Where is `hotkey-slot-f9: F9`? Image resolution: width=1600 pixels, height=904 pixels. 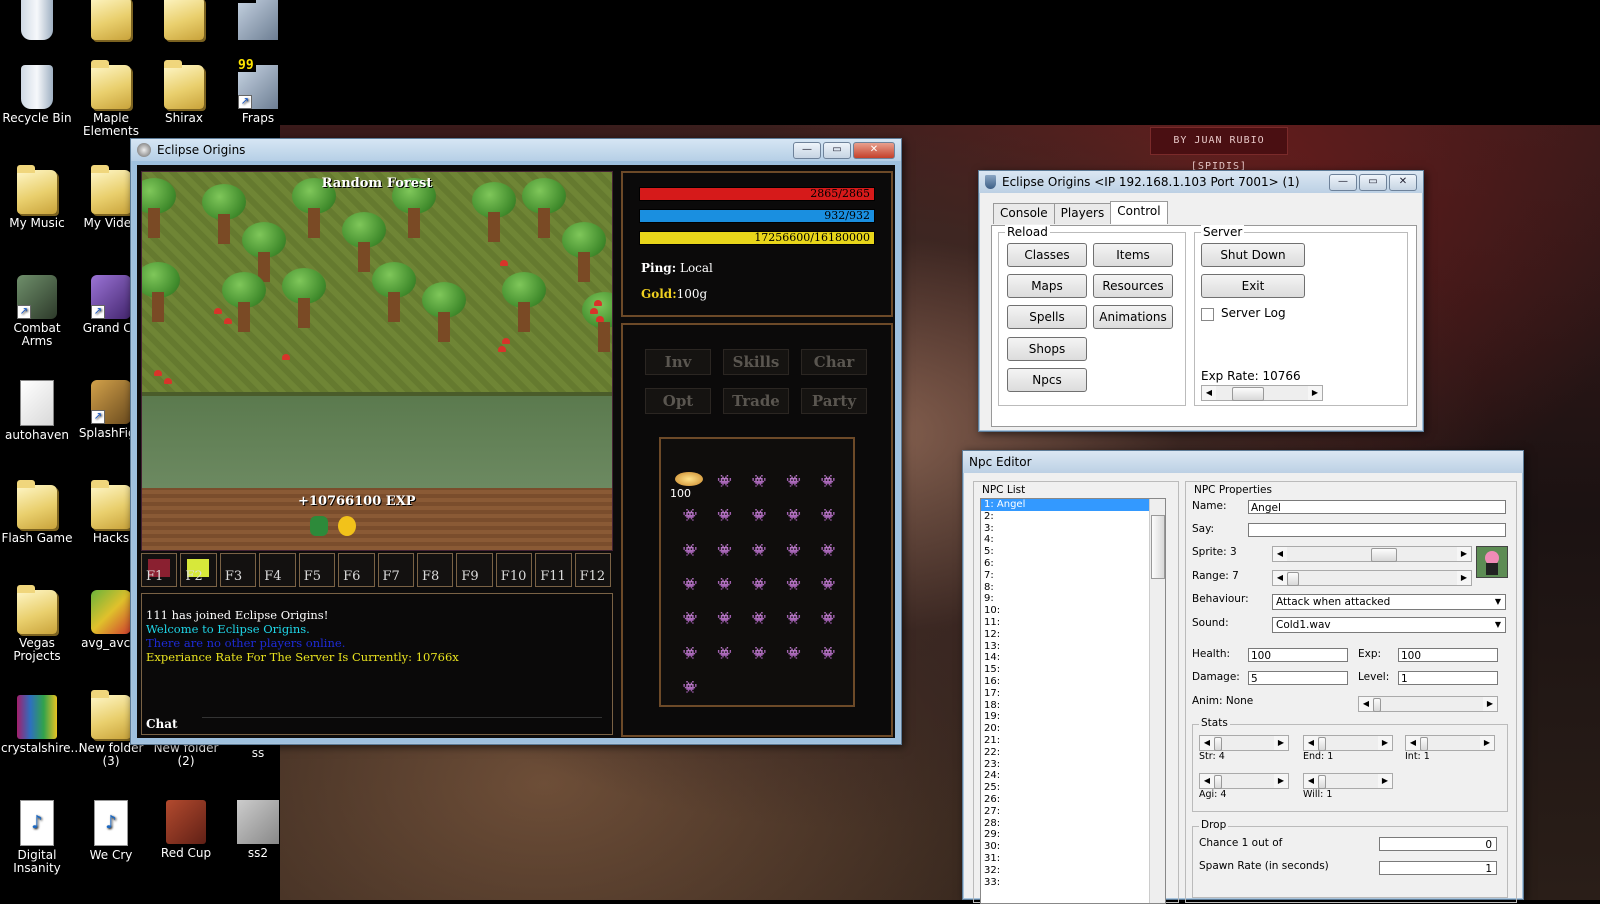
hotkey-slot-f9: F9 is located at coordinates (474, 570).